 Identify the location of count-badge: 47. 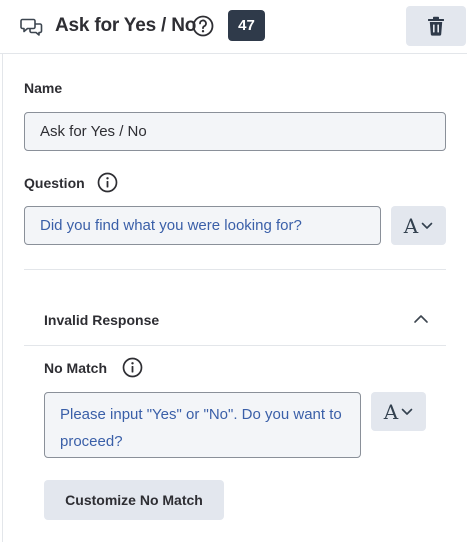
(246, 25).